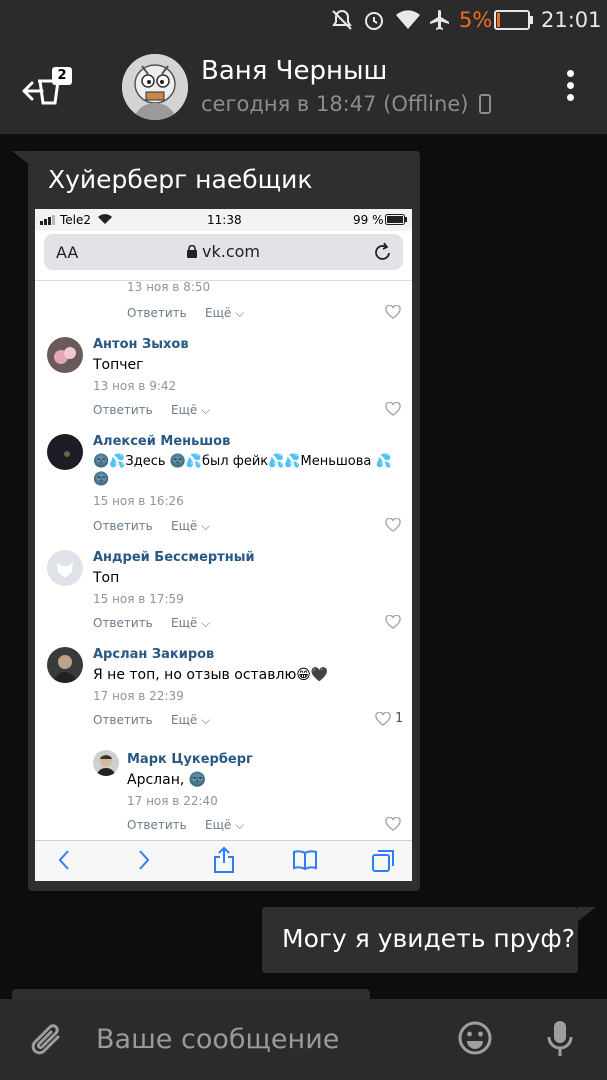 This screenshot has width=607, height=1080. I want to click on lock-icon, so click(192, 251).